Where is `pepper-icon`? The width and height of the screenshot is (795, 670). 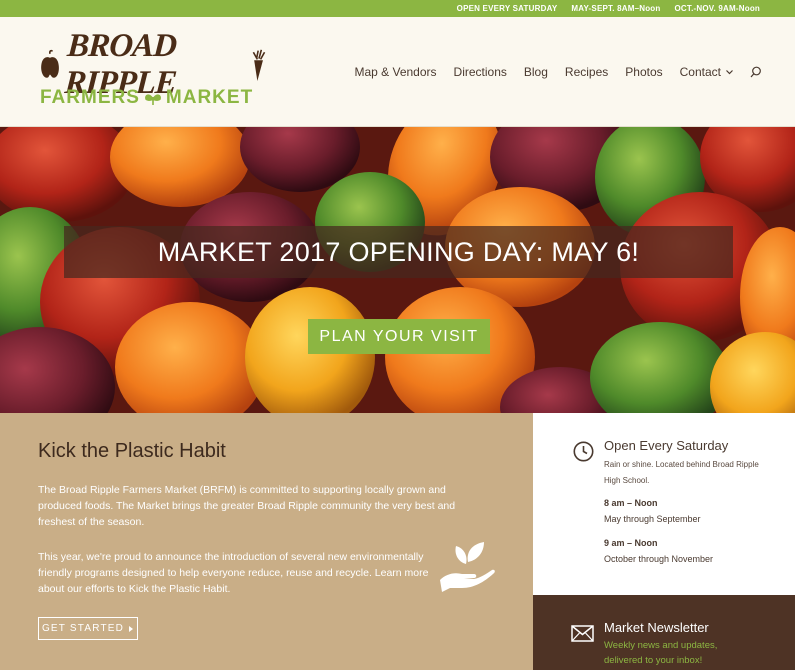
pepper-icon is located at coordinates (50, 63).